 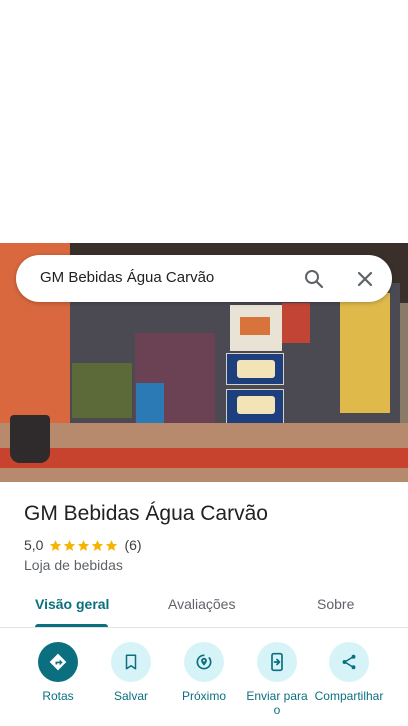 What do you see at coordinates (127, 277) in the screenshot?
I see `search-query: GM Bebidas Água Carvão` at bounding box center [127, 277].